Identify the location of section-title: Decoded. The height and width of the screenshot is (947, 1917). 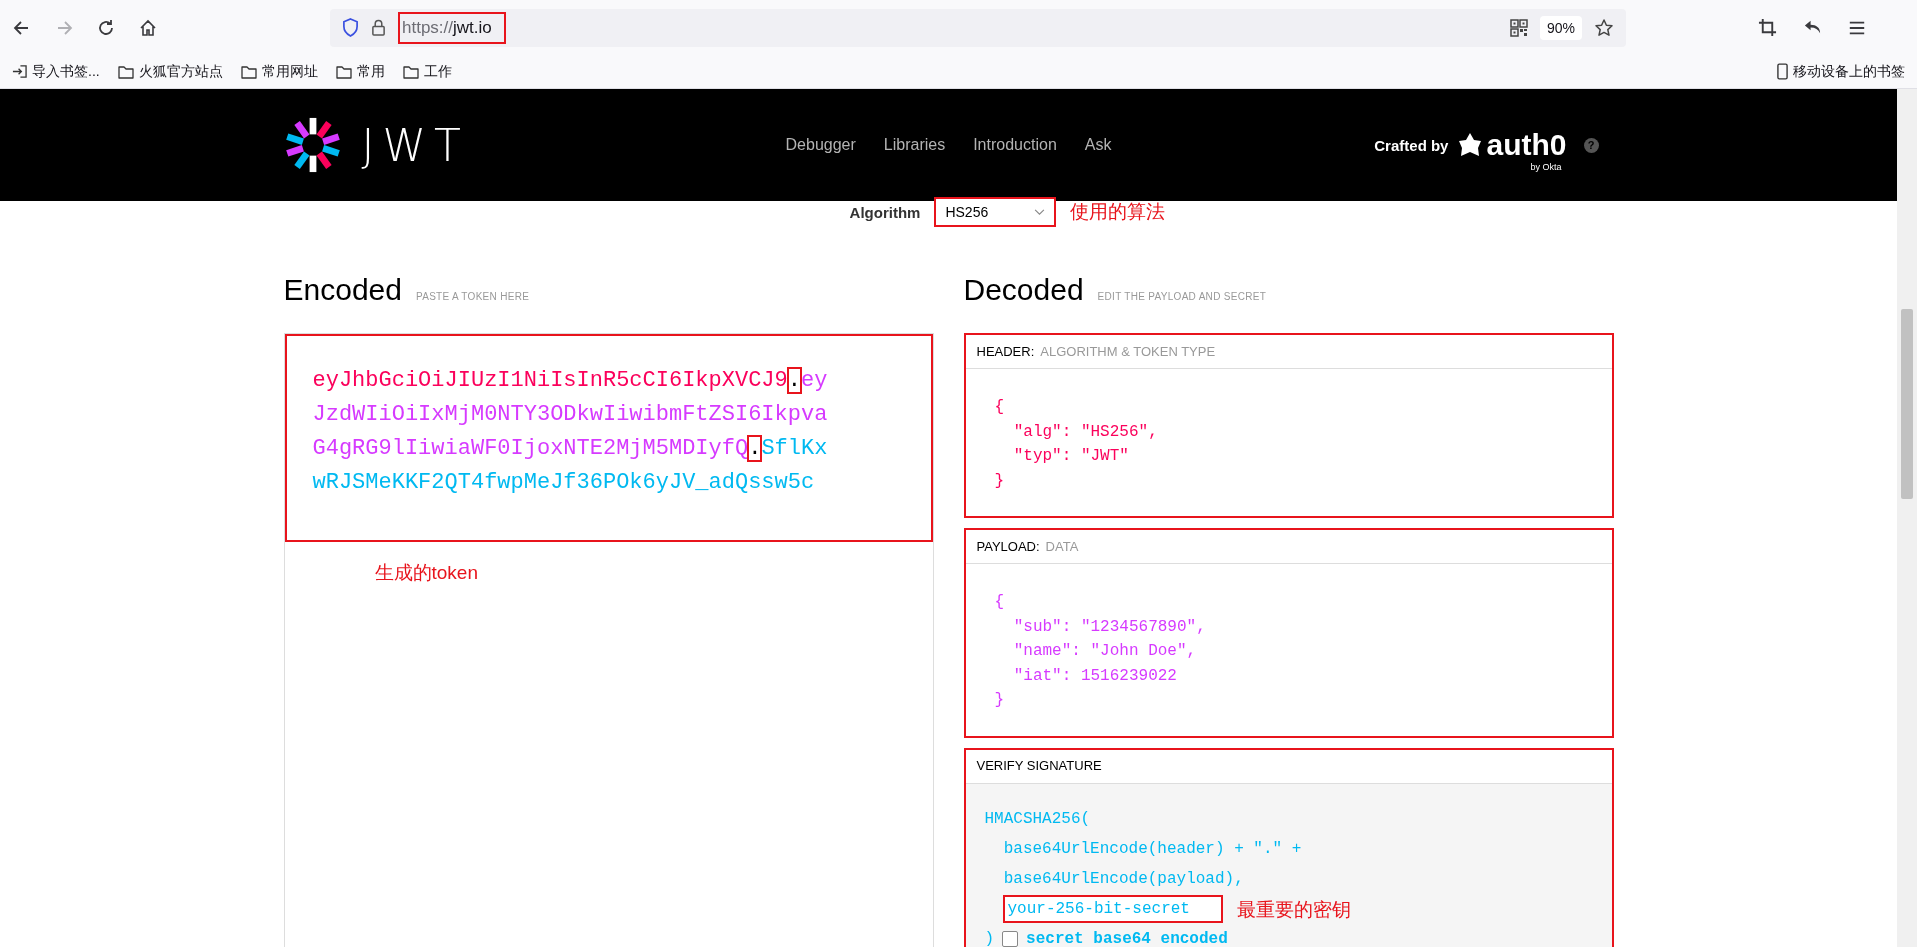
(1023, 290).